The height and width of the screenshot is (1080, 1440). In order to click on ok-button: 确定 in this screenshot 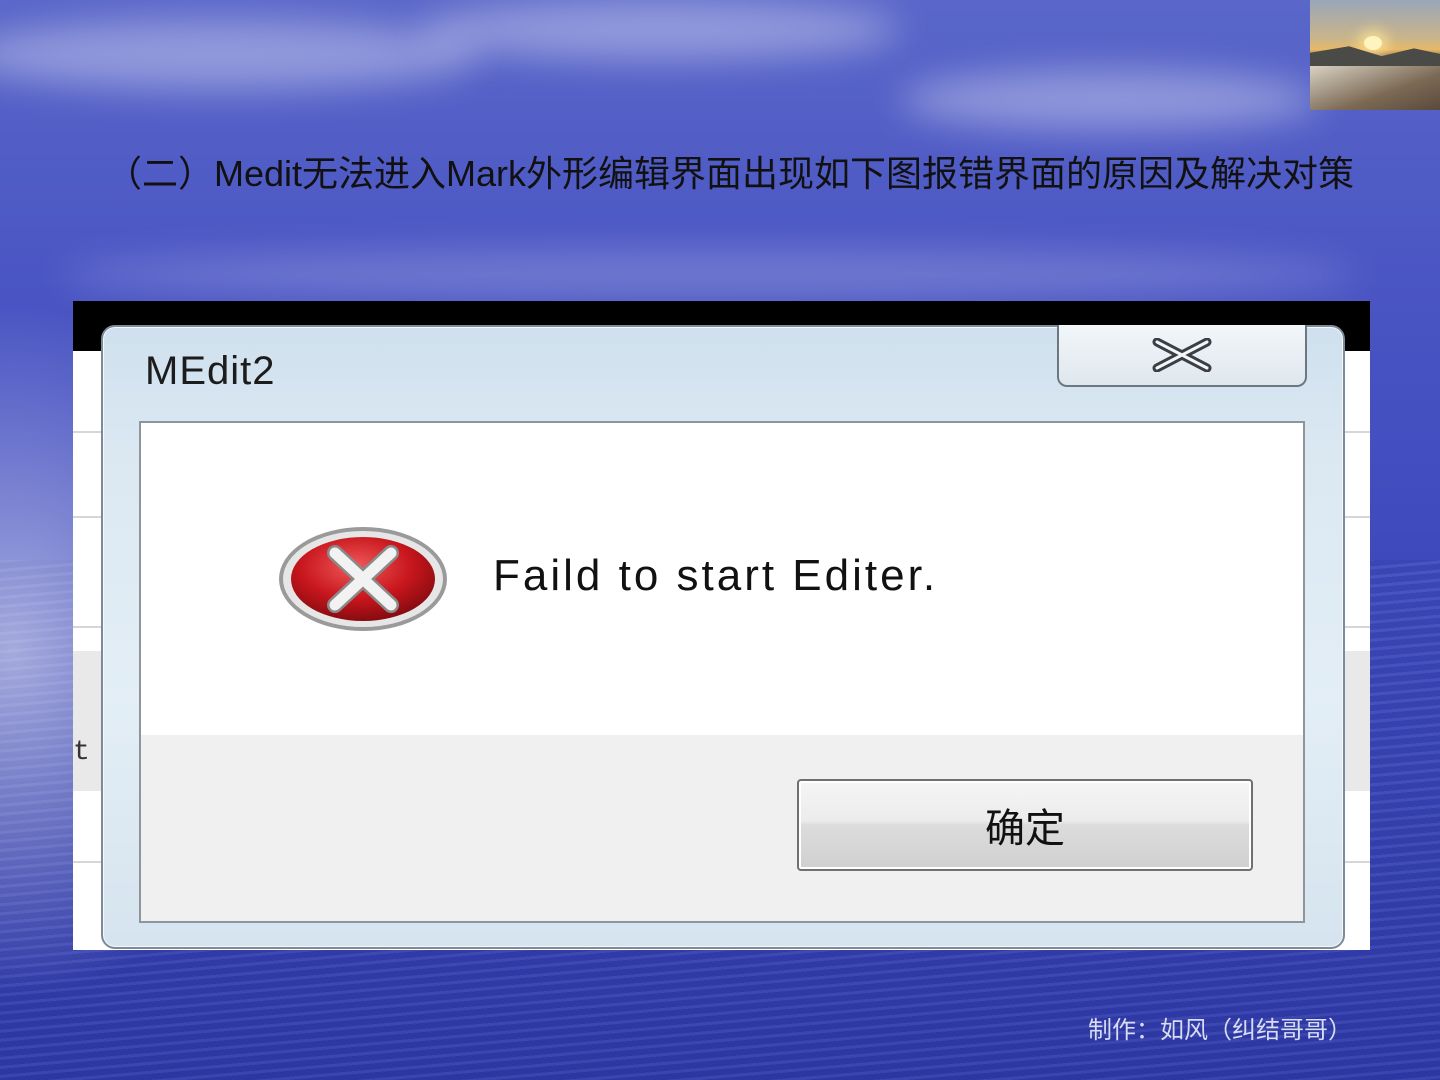, I will do `click(1025, 825)`.